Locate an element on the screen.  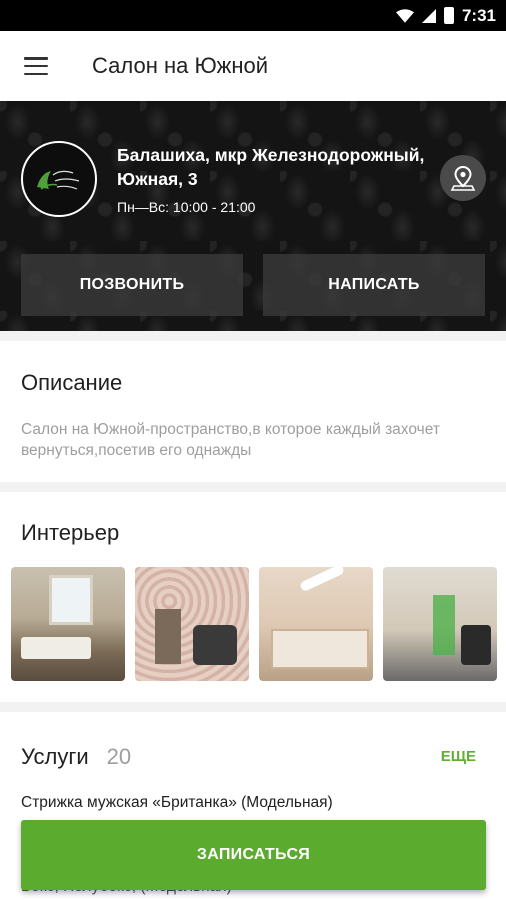
app-bar: Салон на Южной is located at coordinates (253, 66).